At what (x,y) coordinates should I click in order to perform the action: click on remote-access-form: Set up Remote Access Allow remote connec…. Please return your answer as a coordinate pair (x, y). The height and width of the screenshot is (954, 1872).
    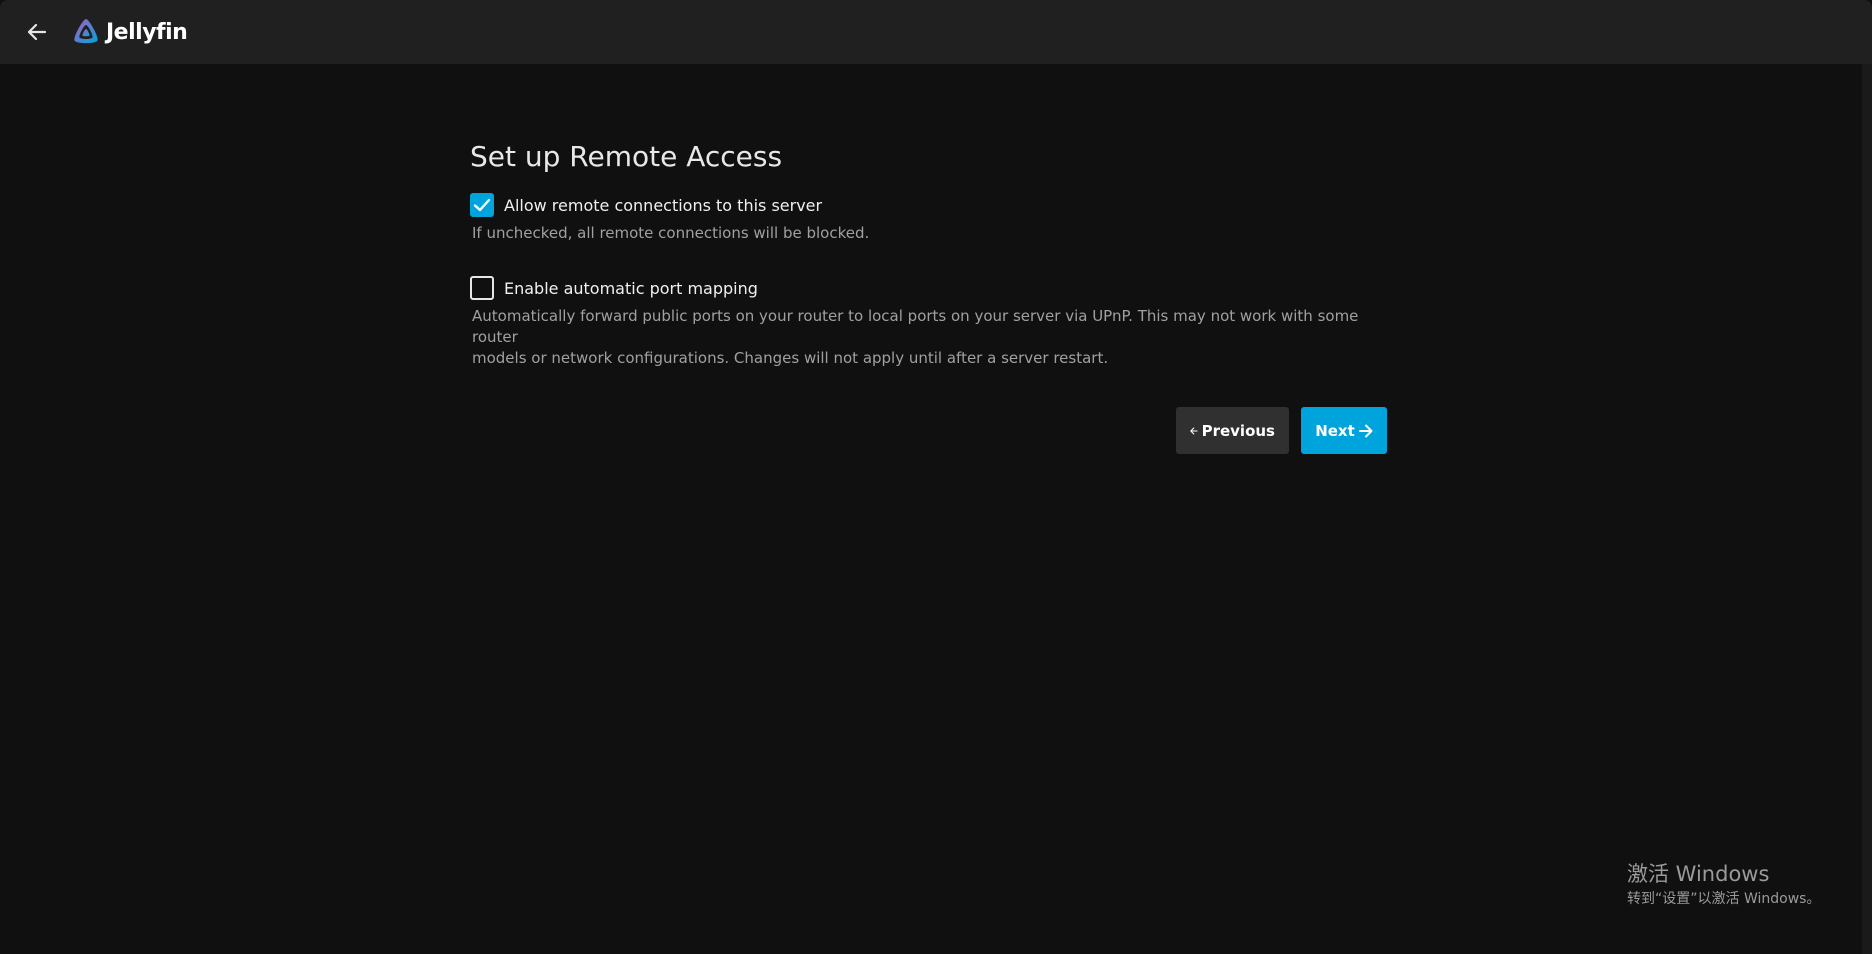
    Looking at the image, I should click on (930, 254).